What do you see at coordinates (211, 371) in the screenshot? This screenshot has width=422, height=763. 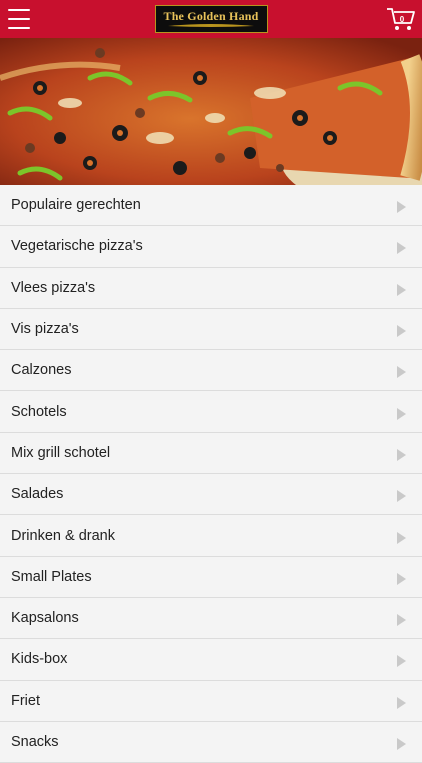 I see `menu-item-calzones: Calzones` at bounding box center [211, 371].